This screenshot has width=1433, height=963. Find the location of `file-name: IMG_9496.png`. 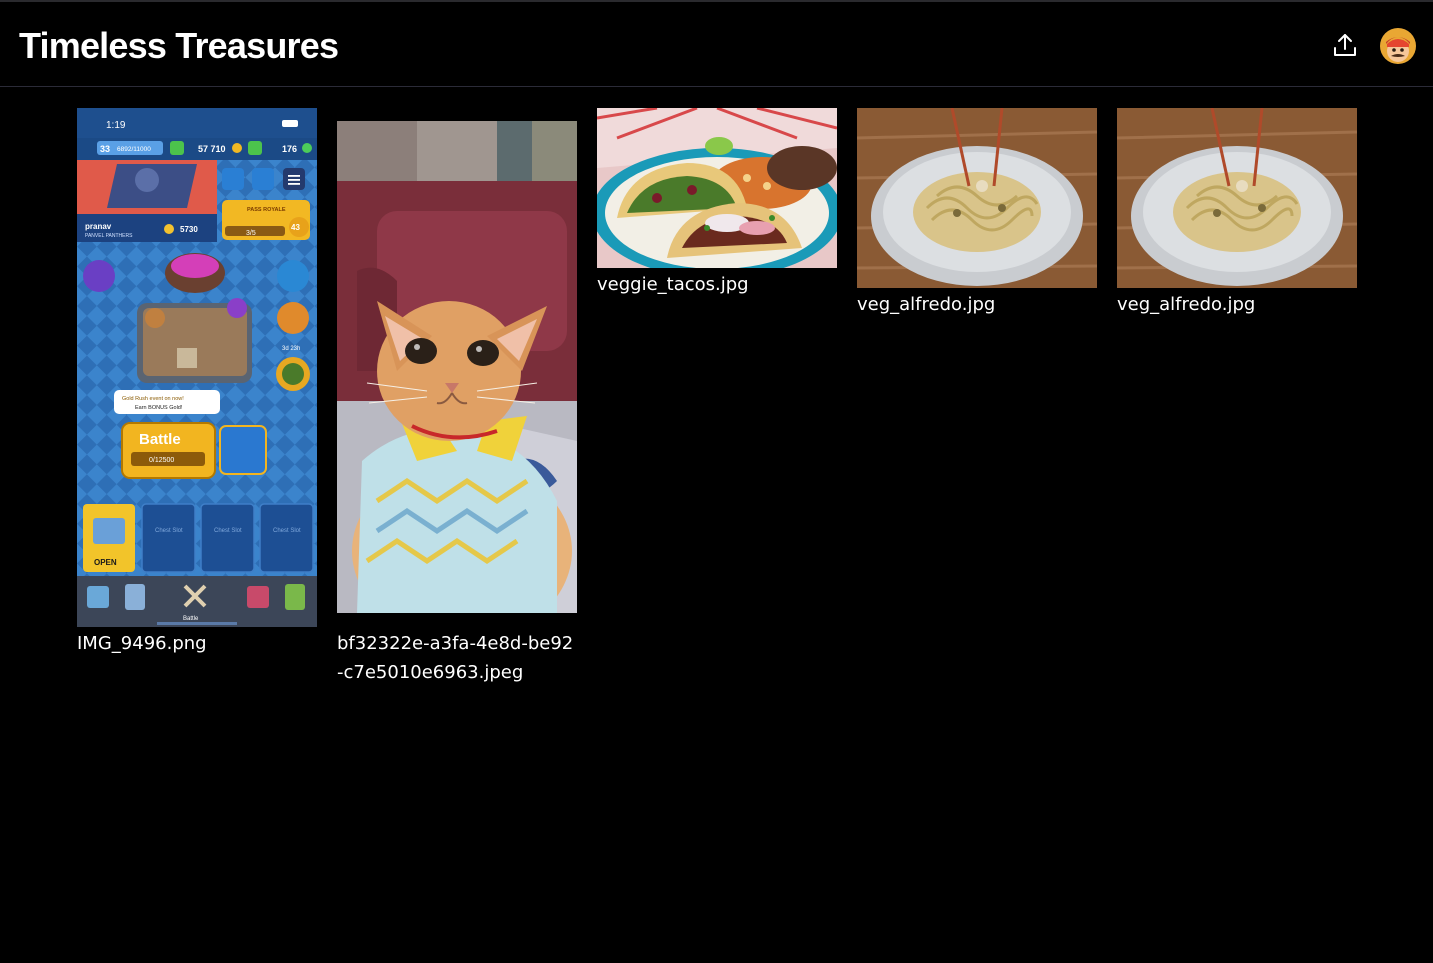

file-name: IMG_9496.png is located at coordinates (142, 643).